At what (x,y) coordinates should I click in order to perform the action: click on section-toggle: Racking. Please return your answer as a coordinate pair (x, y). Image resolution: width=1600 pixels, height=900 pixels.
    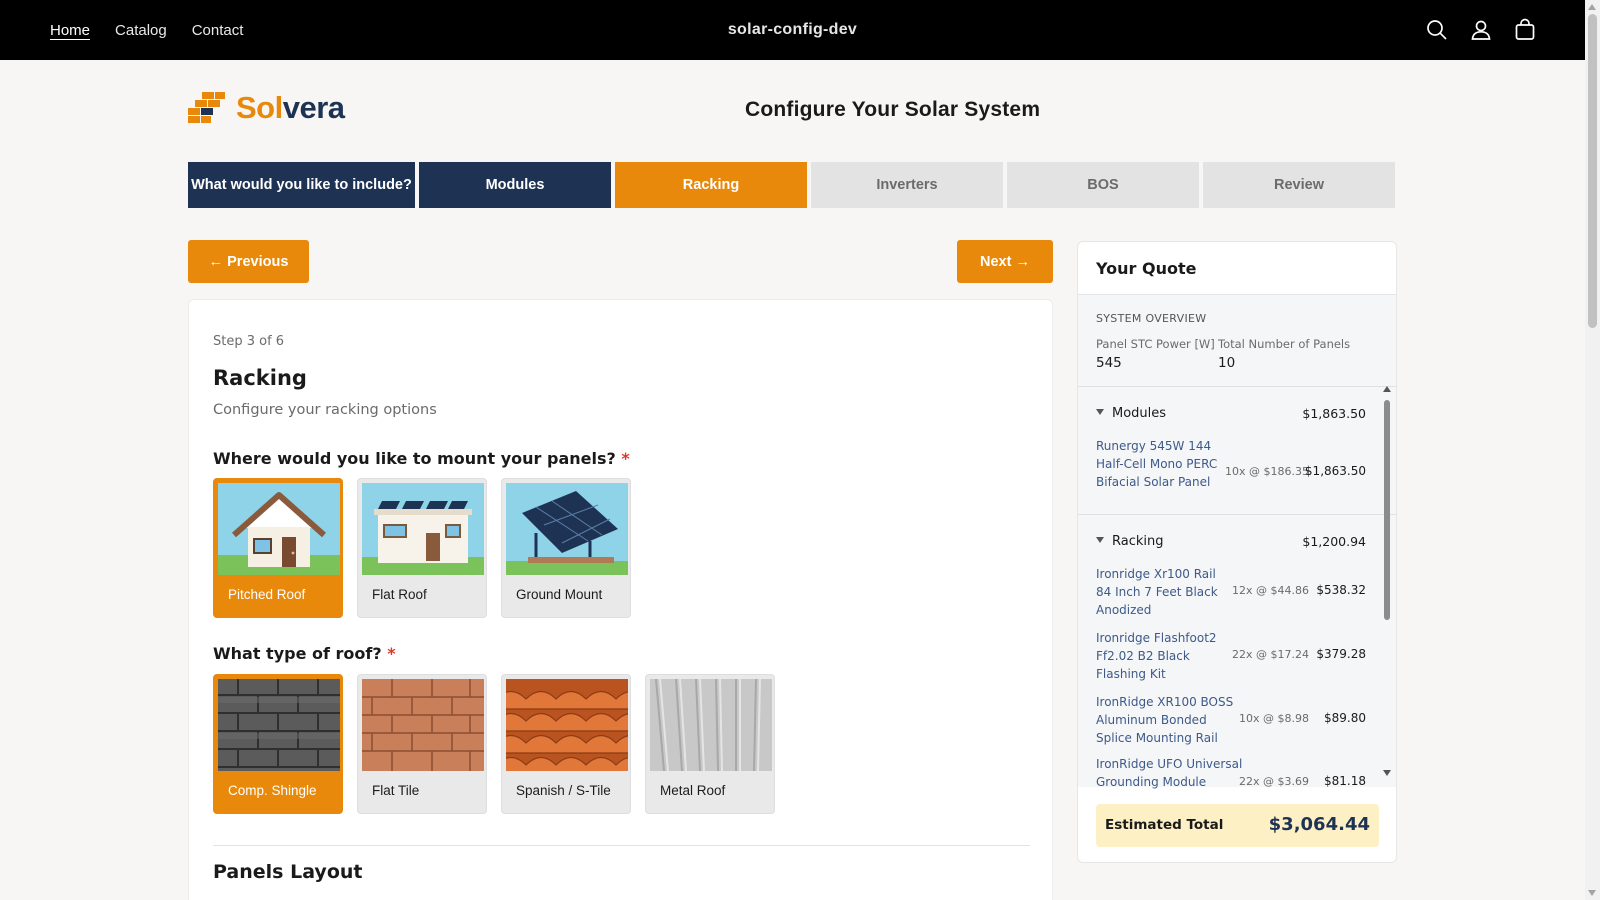
    Looking at the image, I should click on (1130, 541).